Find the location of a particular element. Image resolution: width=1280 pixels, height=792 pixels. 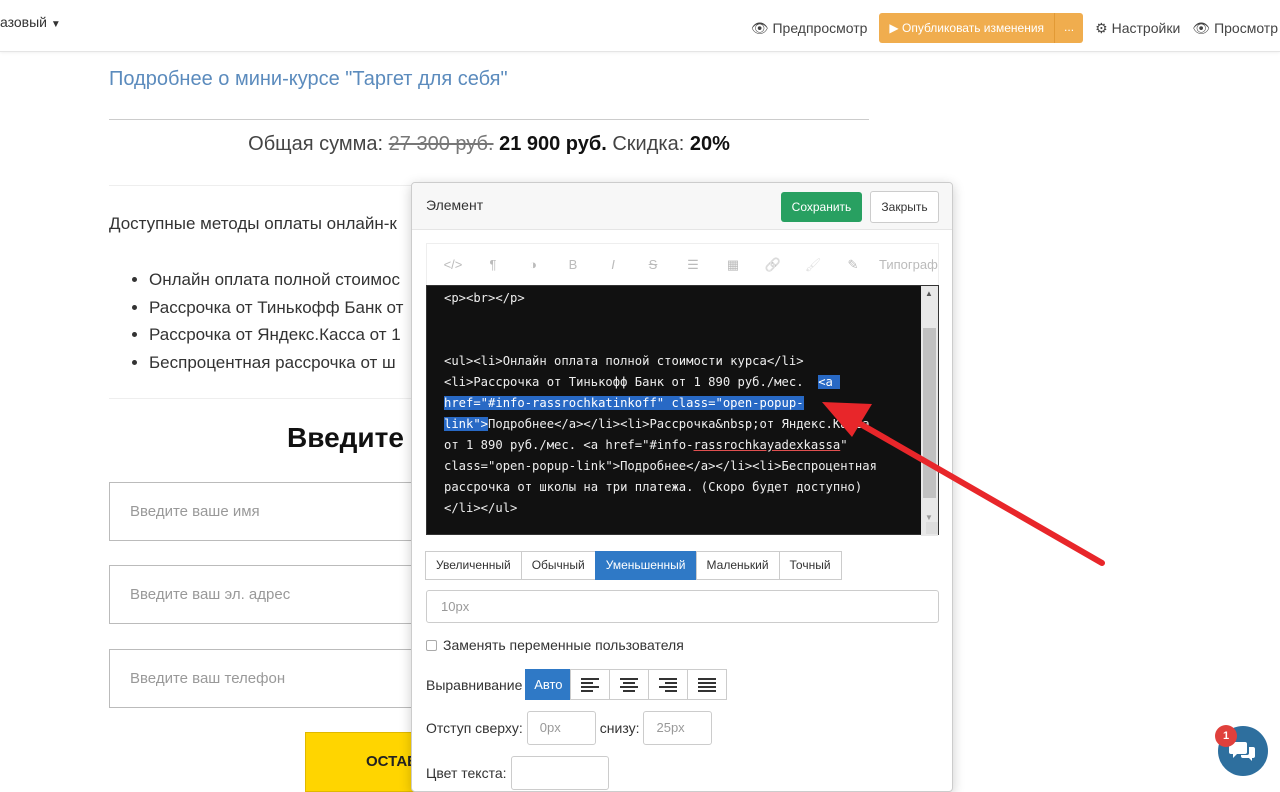

eye-icon: 👁 is located at coordinates (1201, 27).